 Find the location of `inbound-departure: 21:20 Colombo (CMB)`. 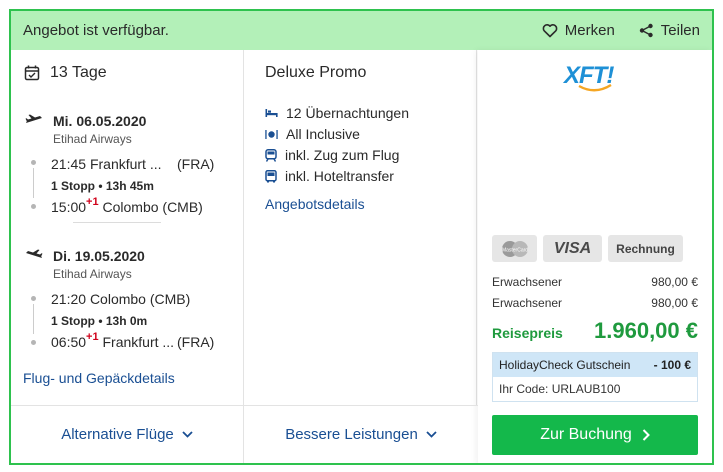

inbound-departure: 21:20 Colombo (CMB) is located at coordinates (120, 299).